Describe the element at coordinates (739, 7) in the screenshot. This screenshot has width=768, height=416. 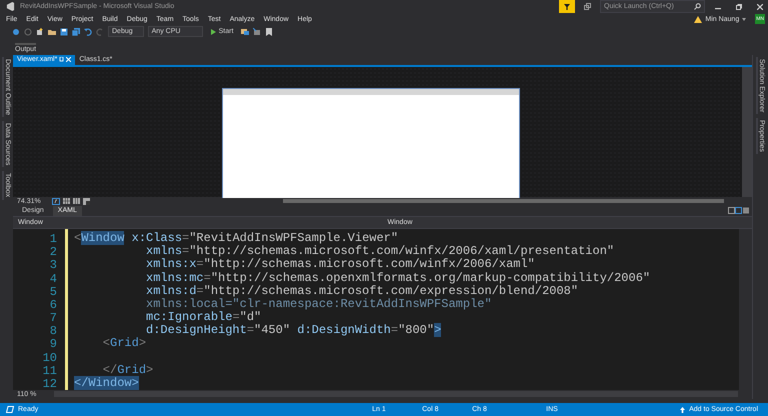
I see `restore-icon` at that location.